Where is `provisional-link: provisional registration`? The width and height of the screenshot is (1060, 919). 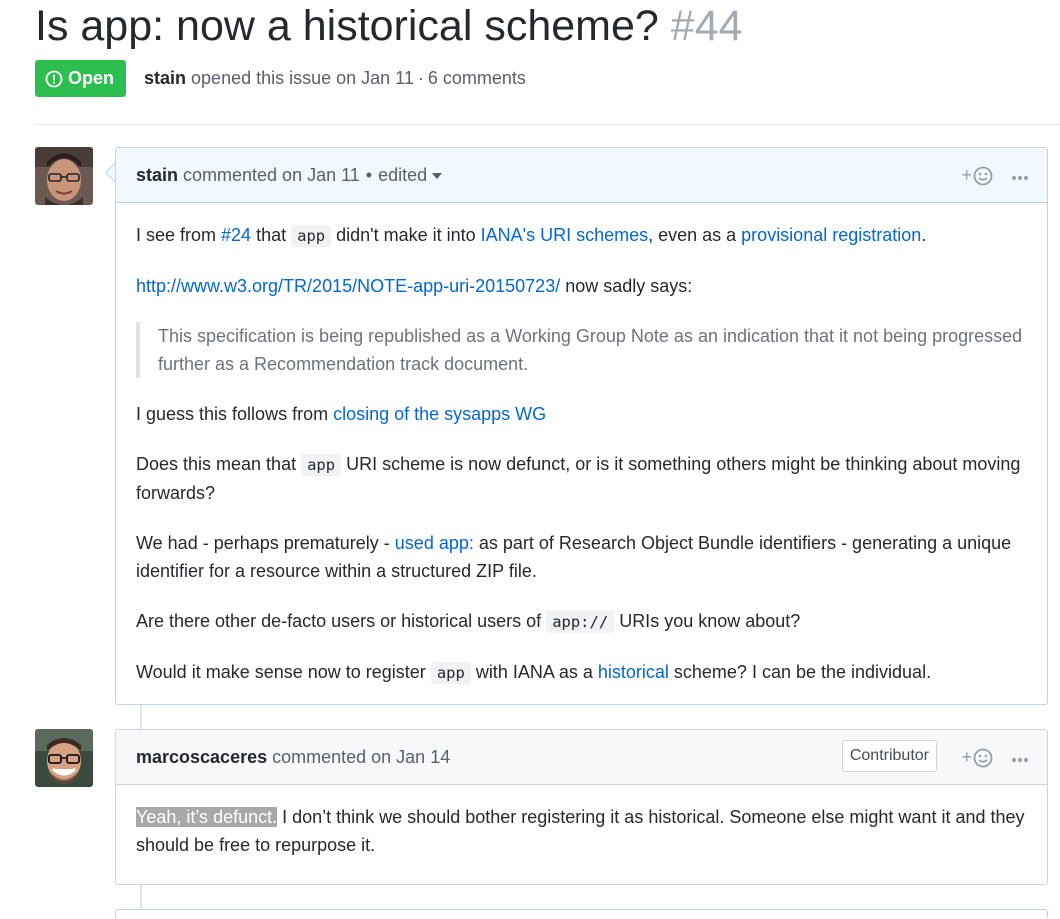
provisional-link: provisional registration is located at coordinates (831, 235).